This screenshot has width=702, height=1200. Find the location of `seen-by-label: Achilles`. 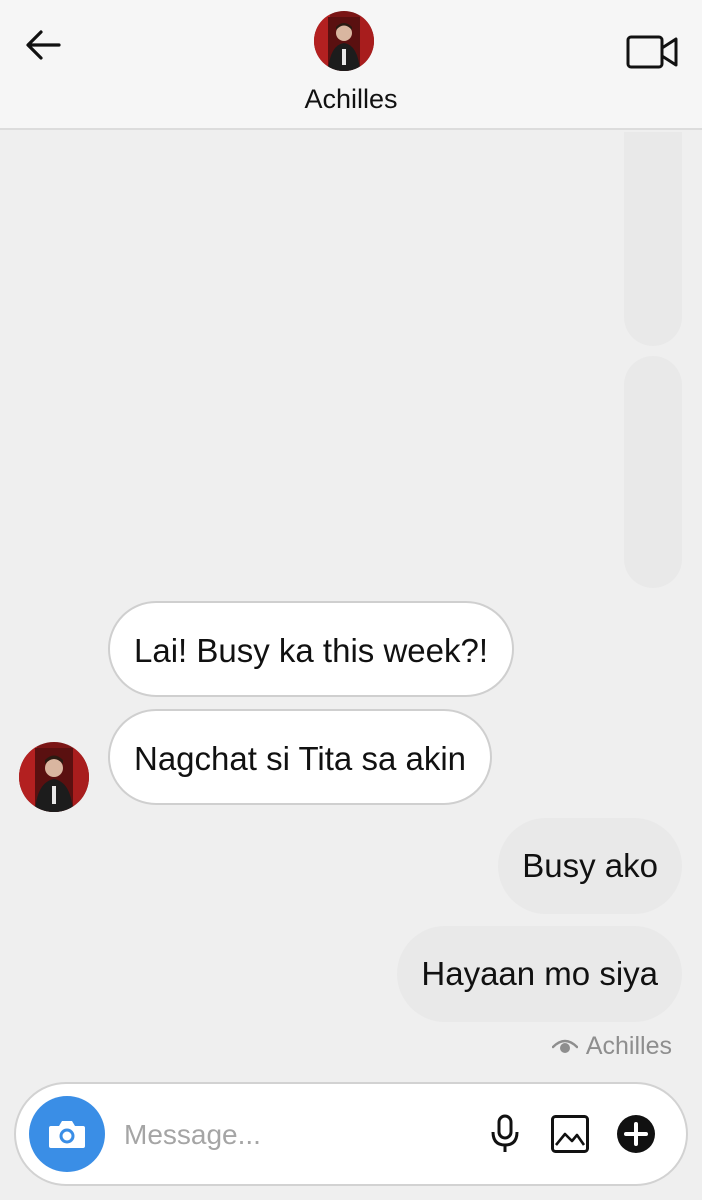

seen-by-label: Achilles is located at coordinates (628, 1045).